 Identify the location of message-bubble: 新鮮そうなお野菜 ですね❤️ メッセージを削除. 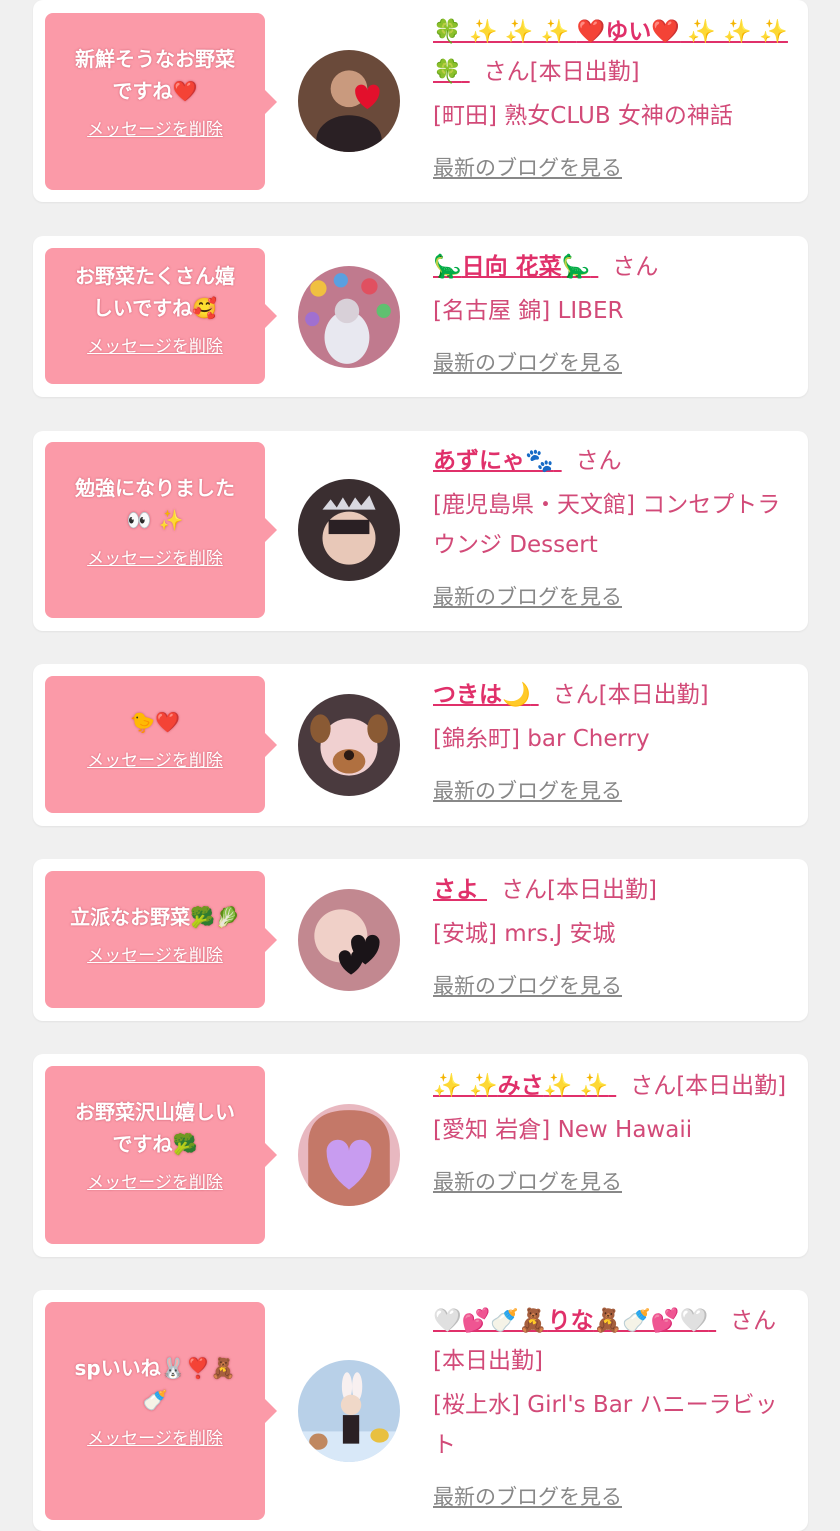
(161, 101).